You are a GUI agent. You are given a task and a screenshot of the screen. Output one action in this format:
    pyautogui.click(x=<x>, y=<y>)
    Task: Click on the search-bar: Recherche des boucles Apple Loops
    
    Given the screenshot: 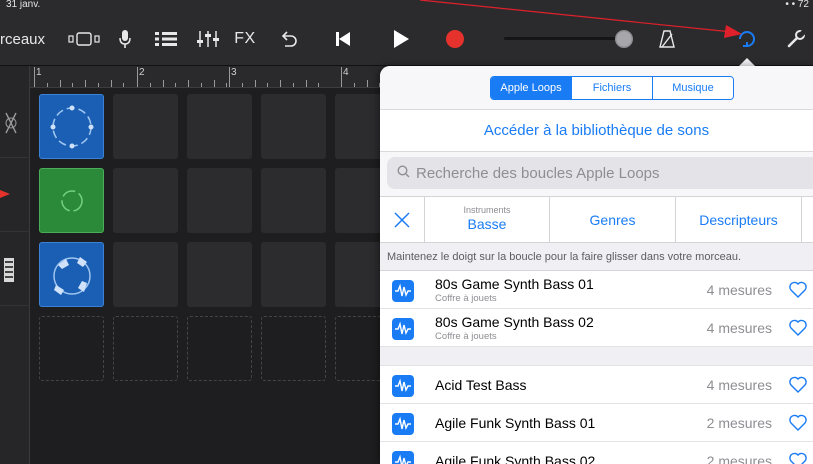 What is the action you would take?
    pyautogui.click(x=596, y=174)
    